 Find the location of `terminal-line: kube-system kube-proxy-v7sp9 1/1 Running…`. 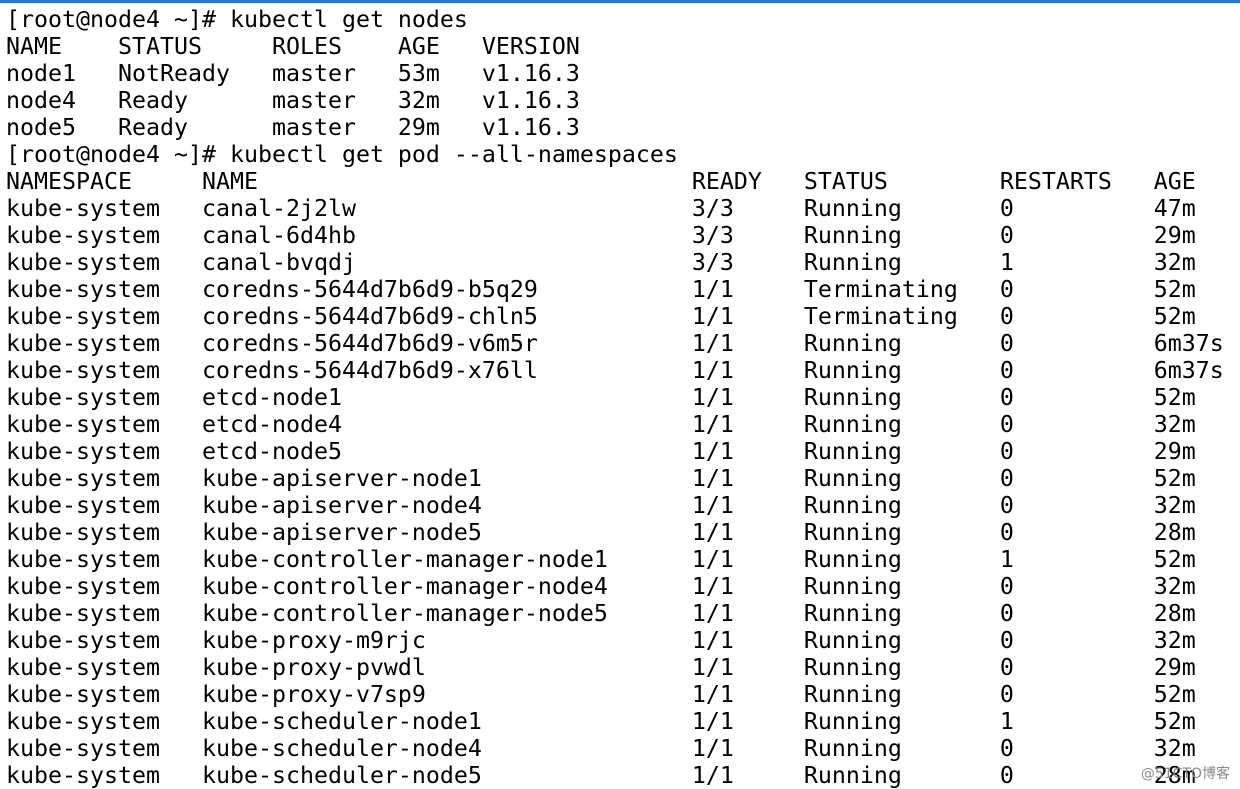

terminal-line: kube-system kube-proxy-v7sp9 1/1 Running… is located at coordinates (601, 694).